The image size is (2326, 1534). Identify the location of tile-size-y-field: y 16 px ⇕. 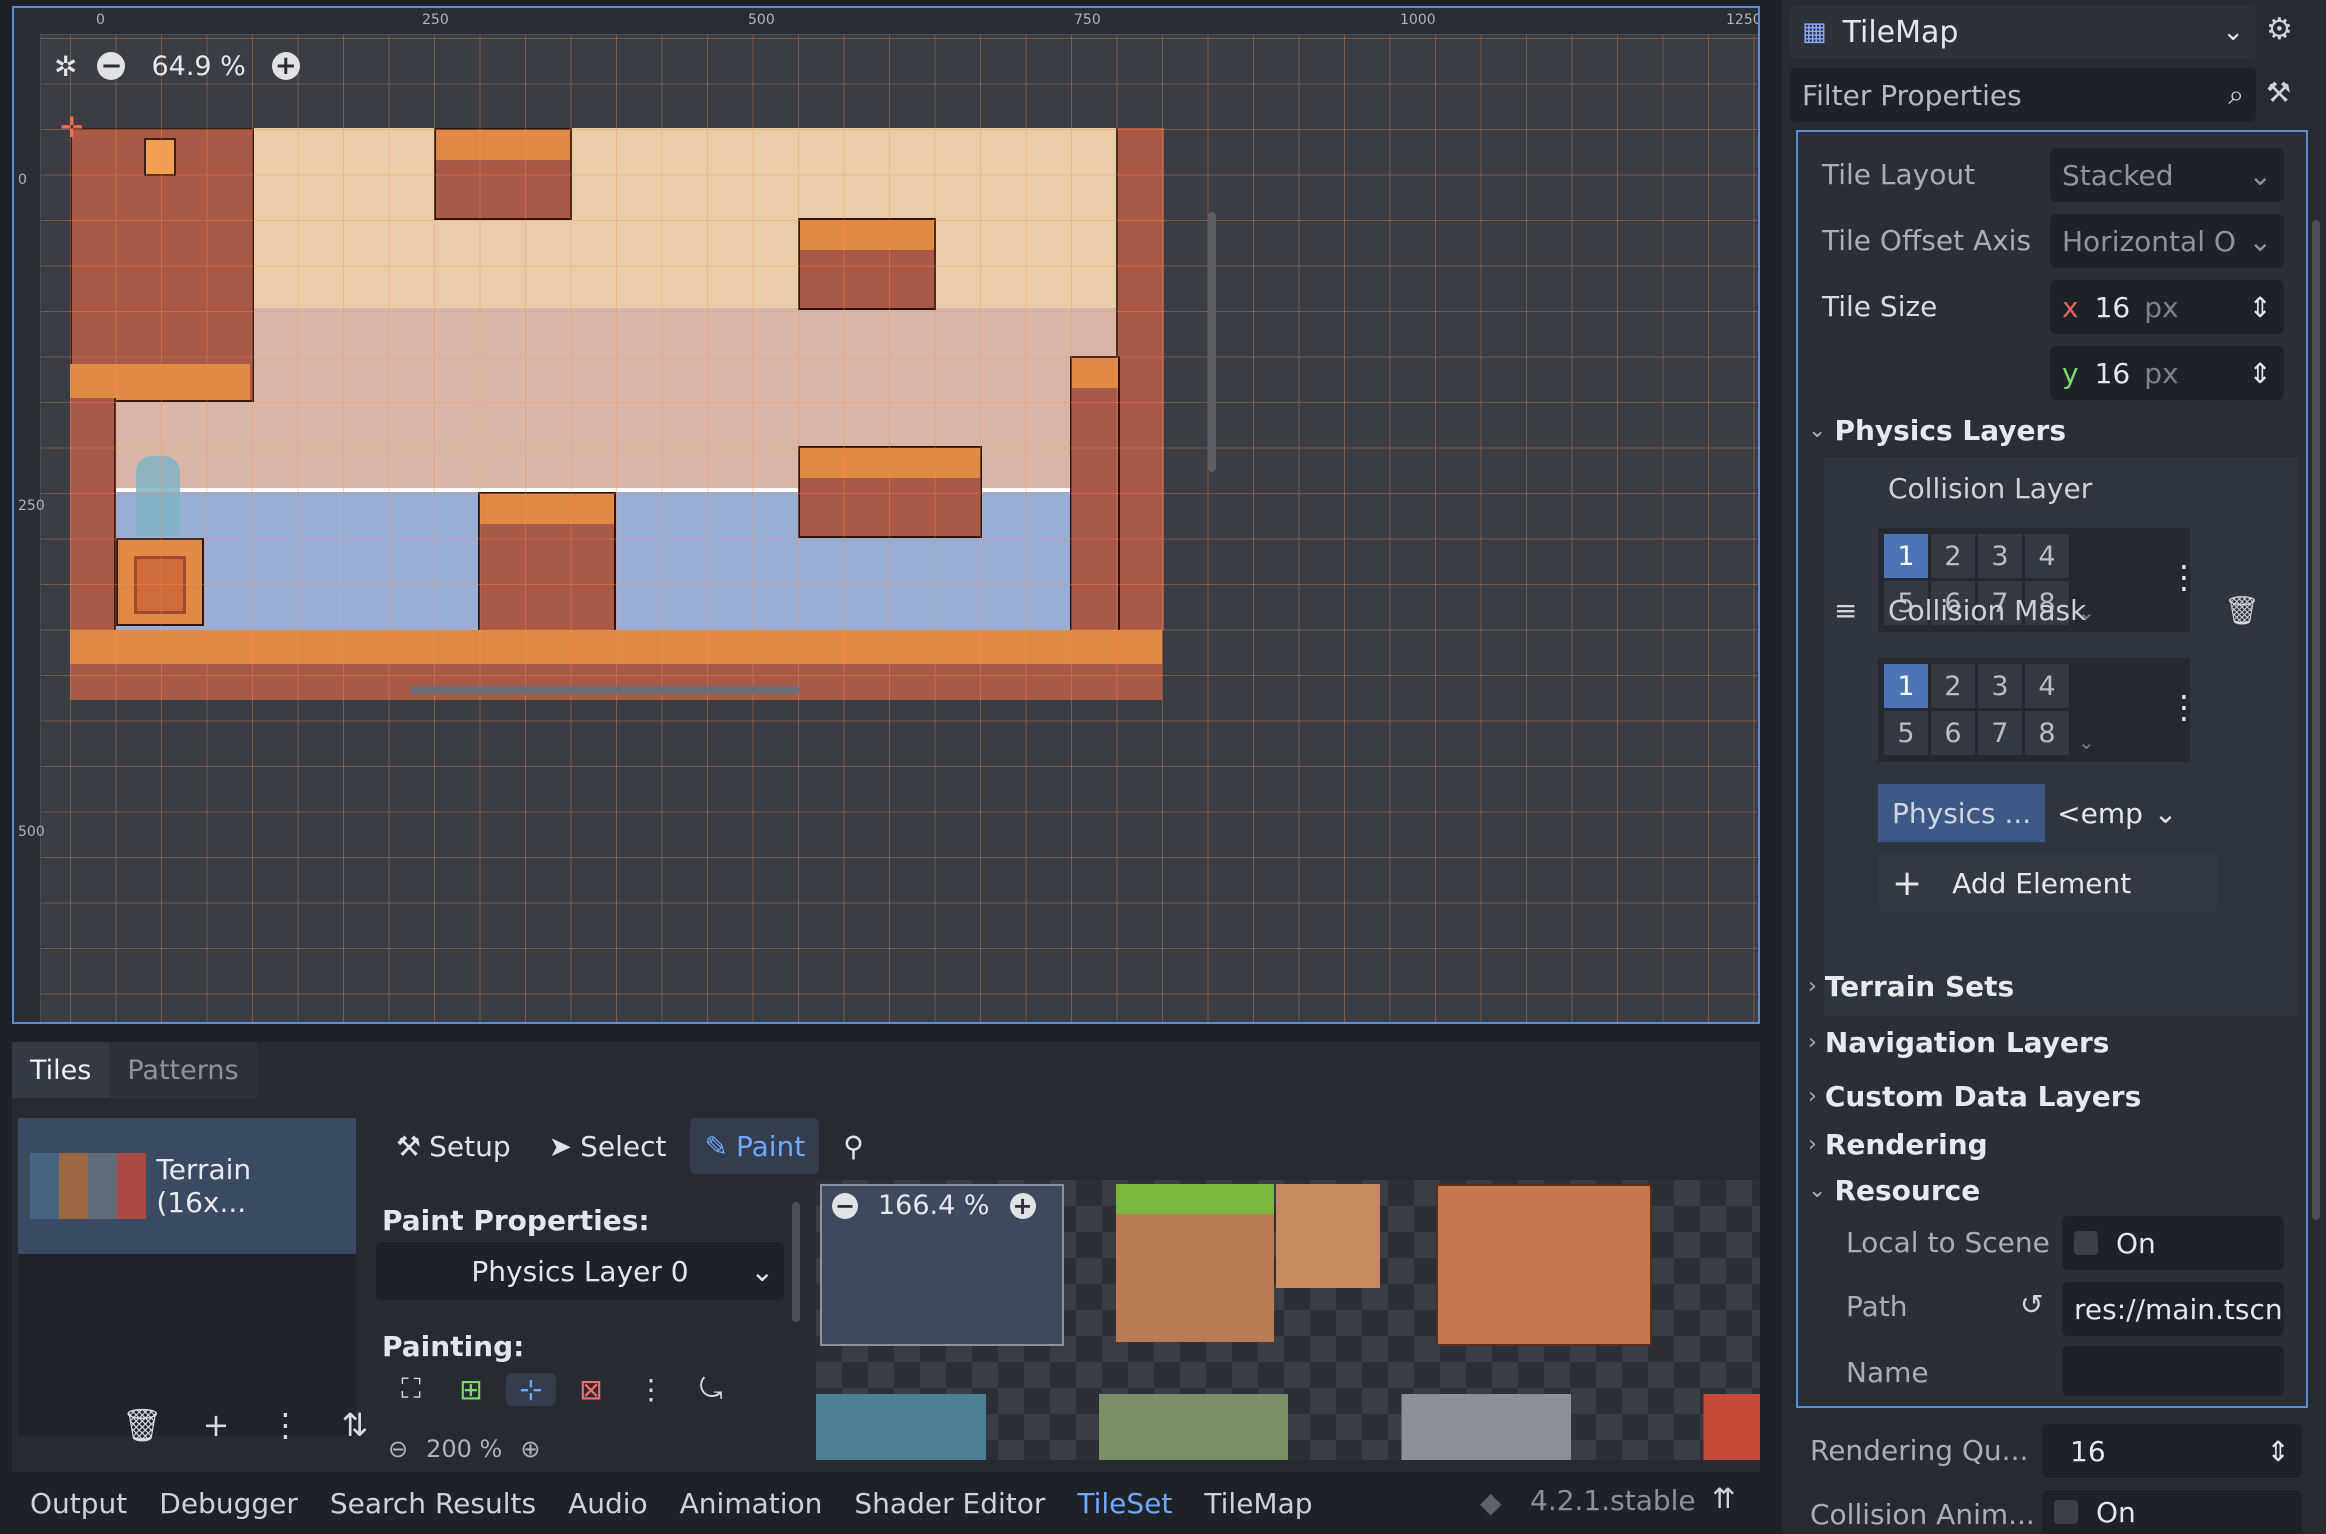
(2167, 373).